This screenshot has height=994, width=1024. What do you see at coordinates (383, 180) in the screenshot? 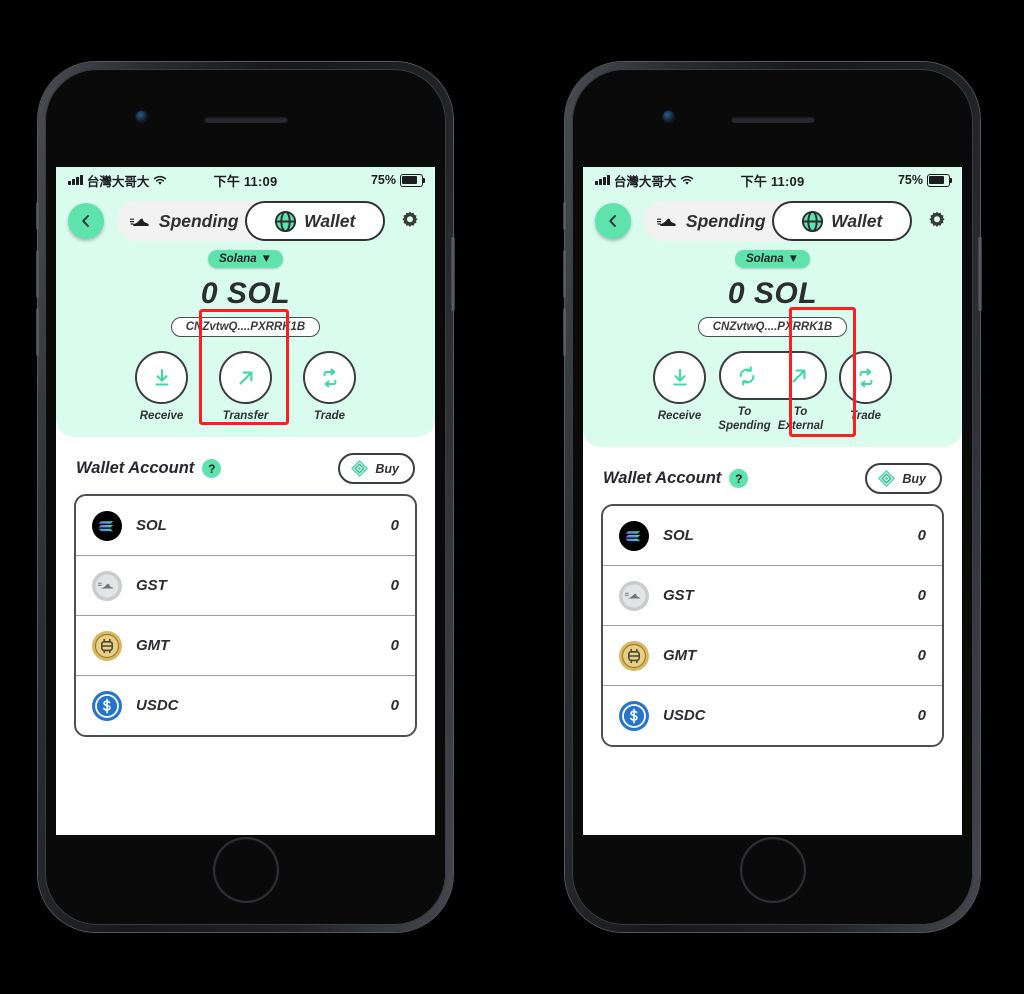
I see `battery-percent-label: 75%` at bounding box center [383, 180].